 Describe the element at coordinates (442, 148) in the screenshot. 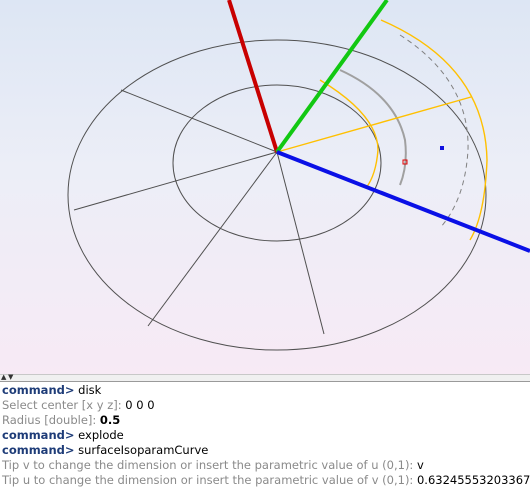

I see `small-blue-square-icon` at that location.